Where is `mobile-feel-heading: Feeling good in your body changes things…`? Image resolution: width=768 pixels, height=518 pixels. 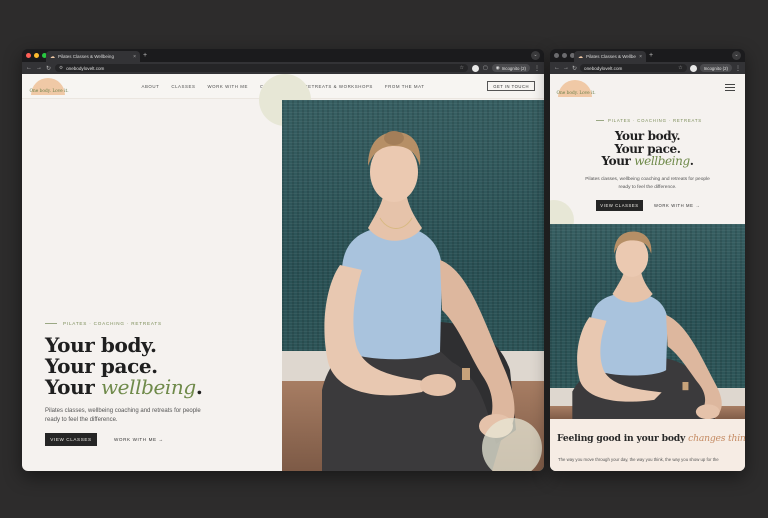
mobile-feel-heading: Feeling good in your body changes things… is located at coordinates (651, 438).